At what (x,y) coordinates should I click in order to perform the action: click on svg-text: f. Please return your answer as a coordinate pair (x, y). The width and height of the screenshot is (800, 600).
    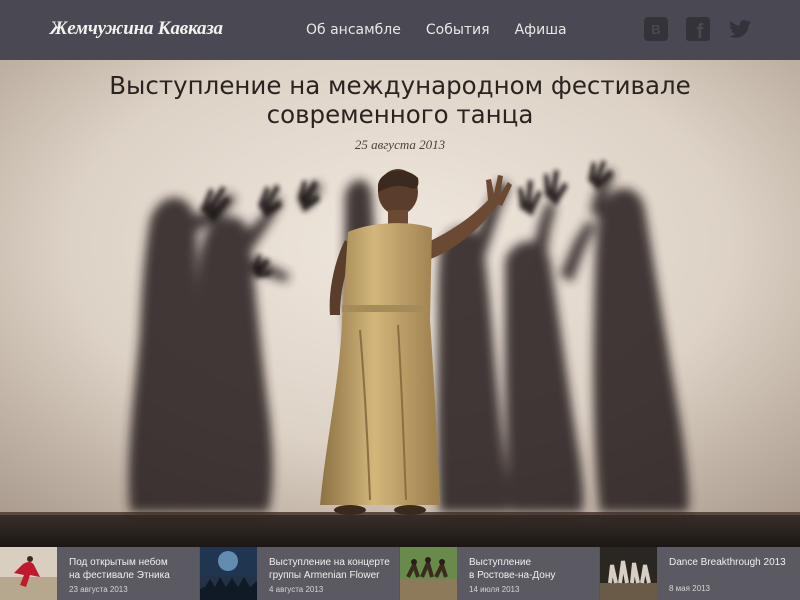
    Looking at the image, I should click on (700, 31).